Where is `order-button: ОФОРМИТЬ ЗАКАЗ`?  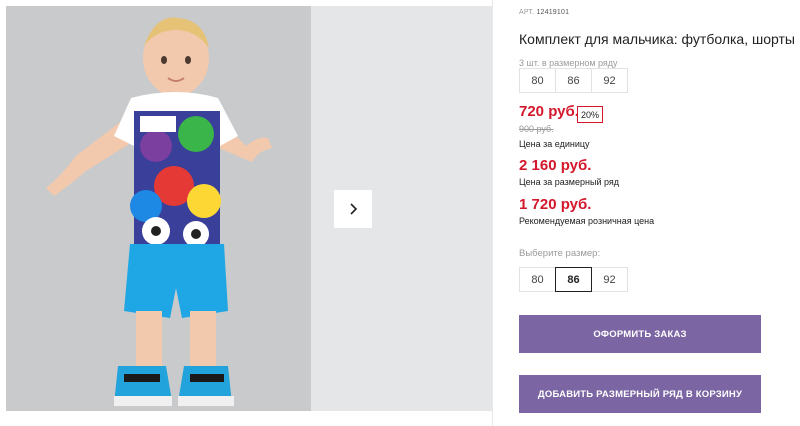
order-button: ОФОРМИТЬ ЗАКАЗ is located at coordinates (640, 334).